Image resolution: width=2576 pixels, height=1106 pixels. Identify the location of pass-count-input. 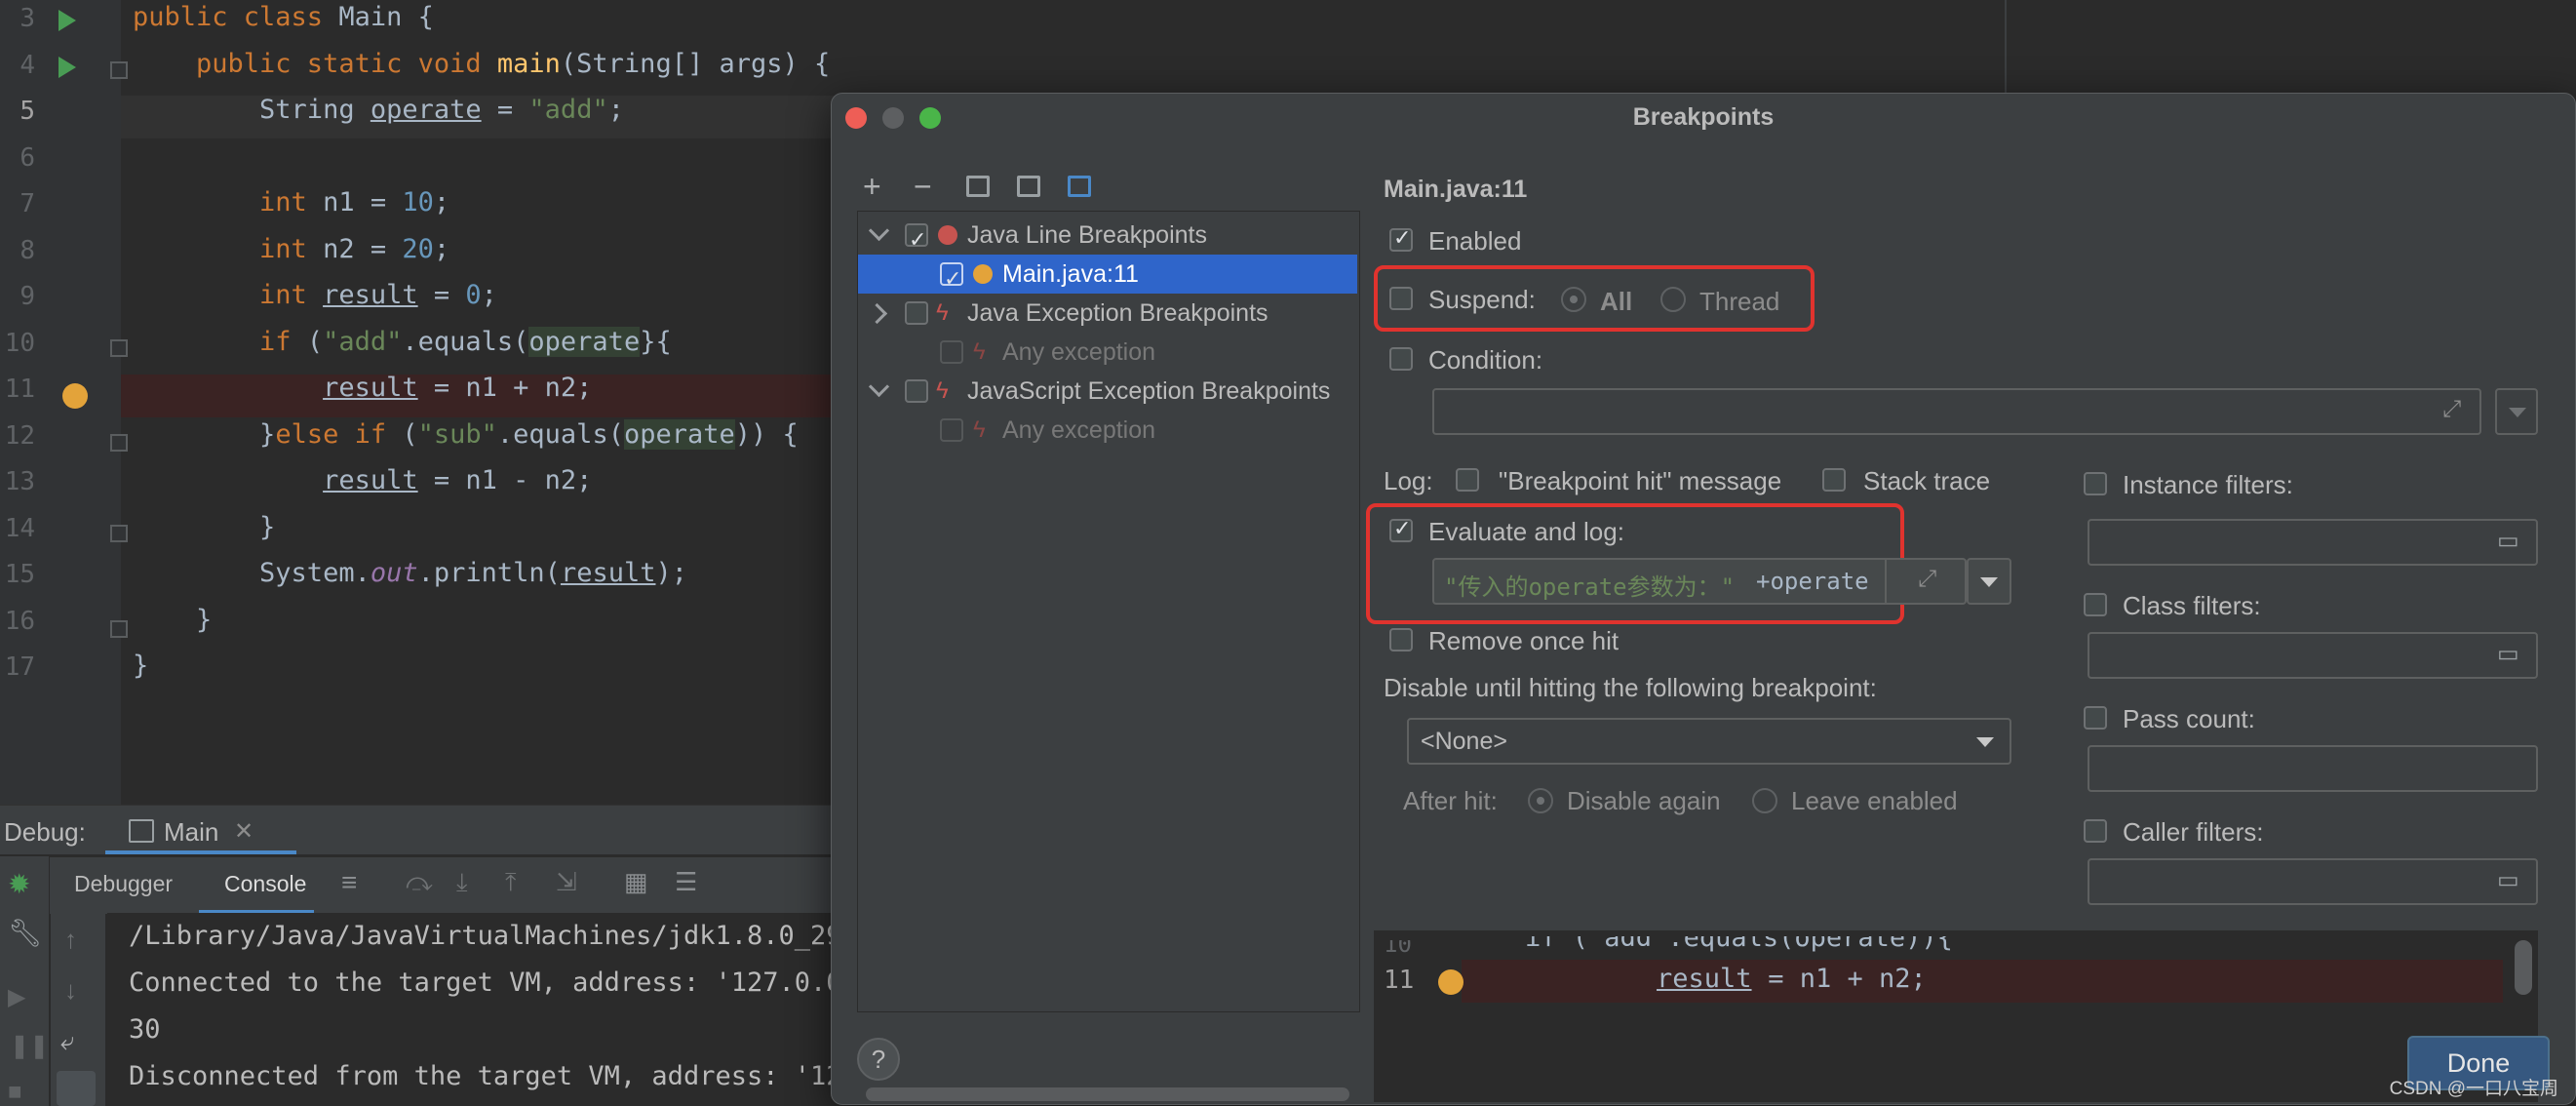
(2313, 768).